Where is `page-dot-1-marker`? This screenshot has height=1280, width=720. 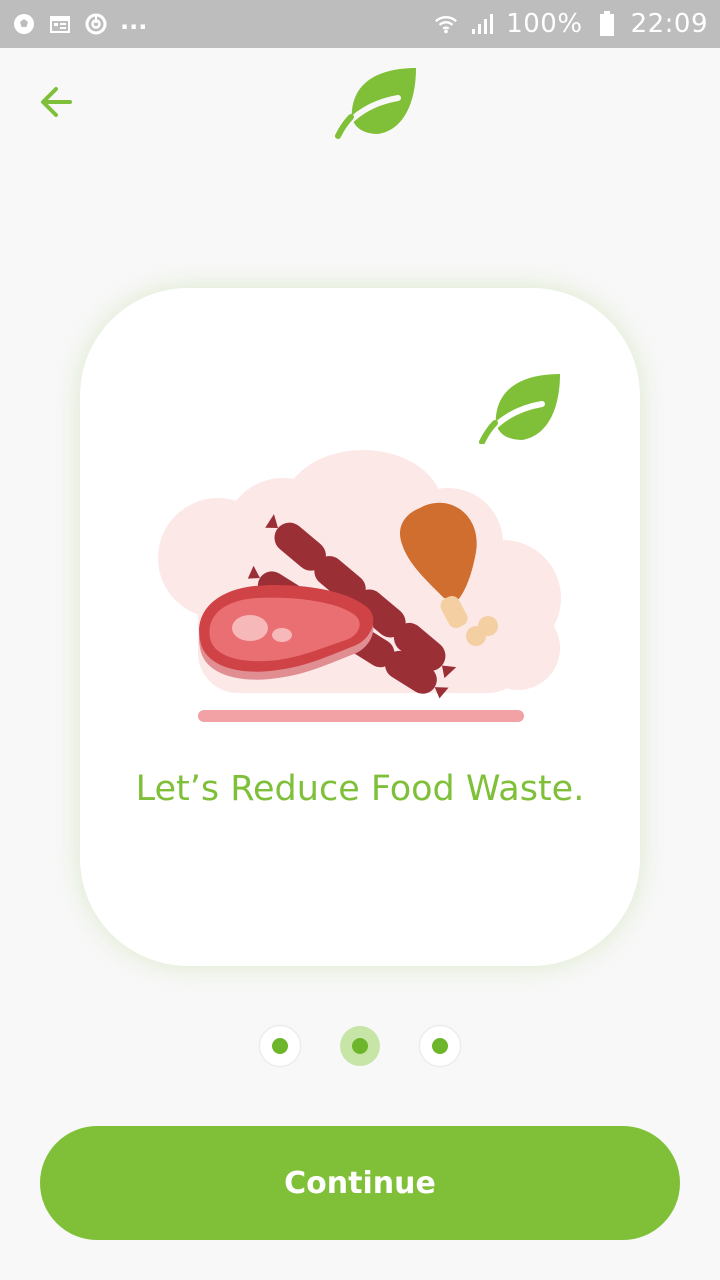
page-dot-1-marker is located at coordinates (280, 1046).